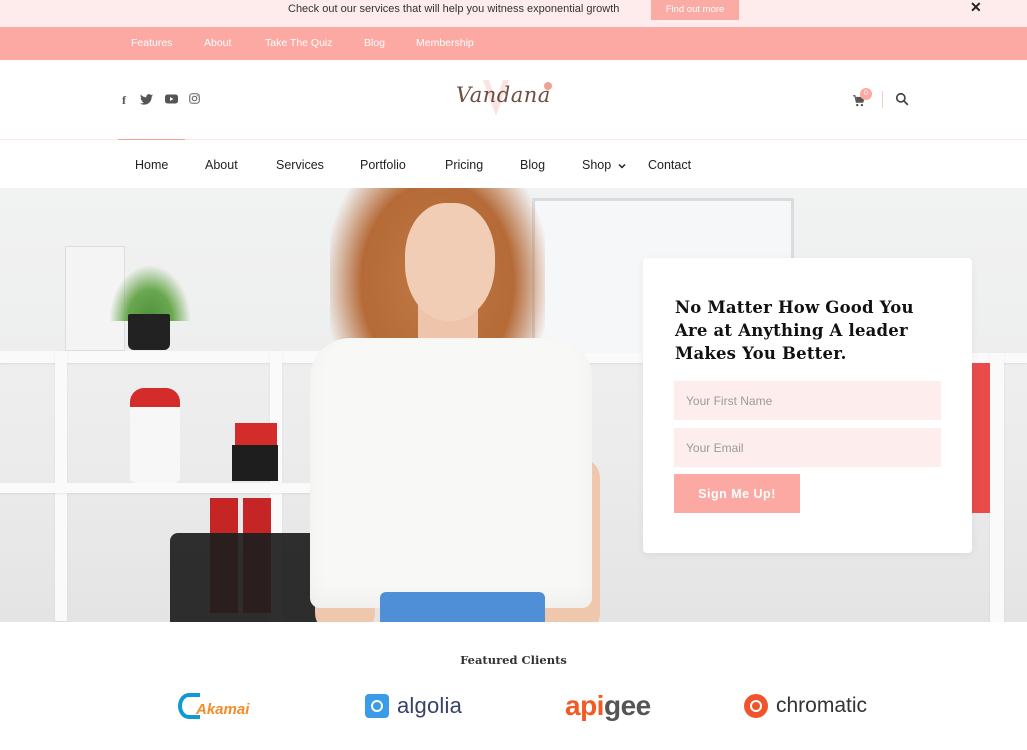  I want to click on instagram-icon, so click(194, 98).